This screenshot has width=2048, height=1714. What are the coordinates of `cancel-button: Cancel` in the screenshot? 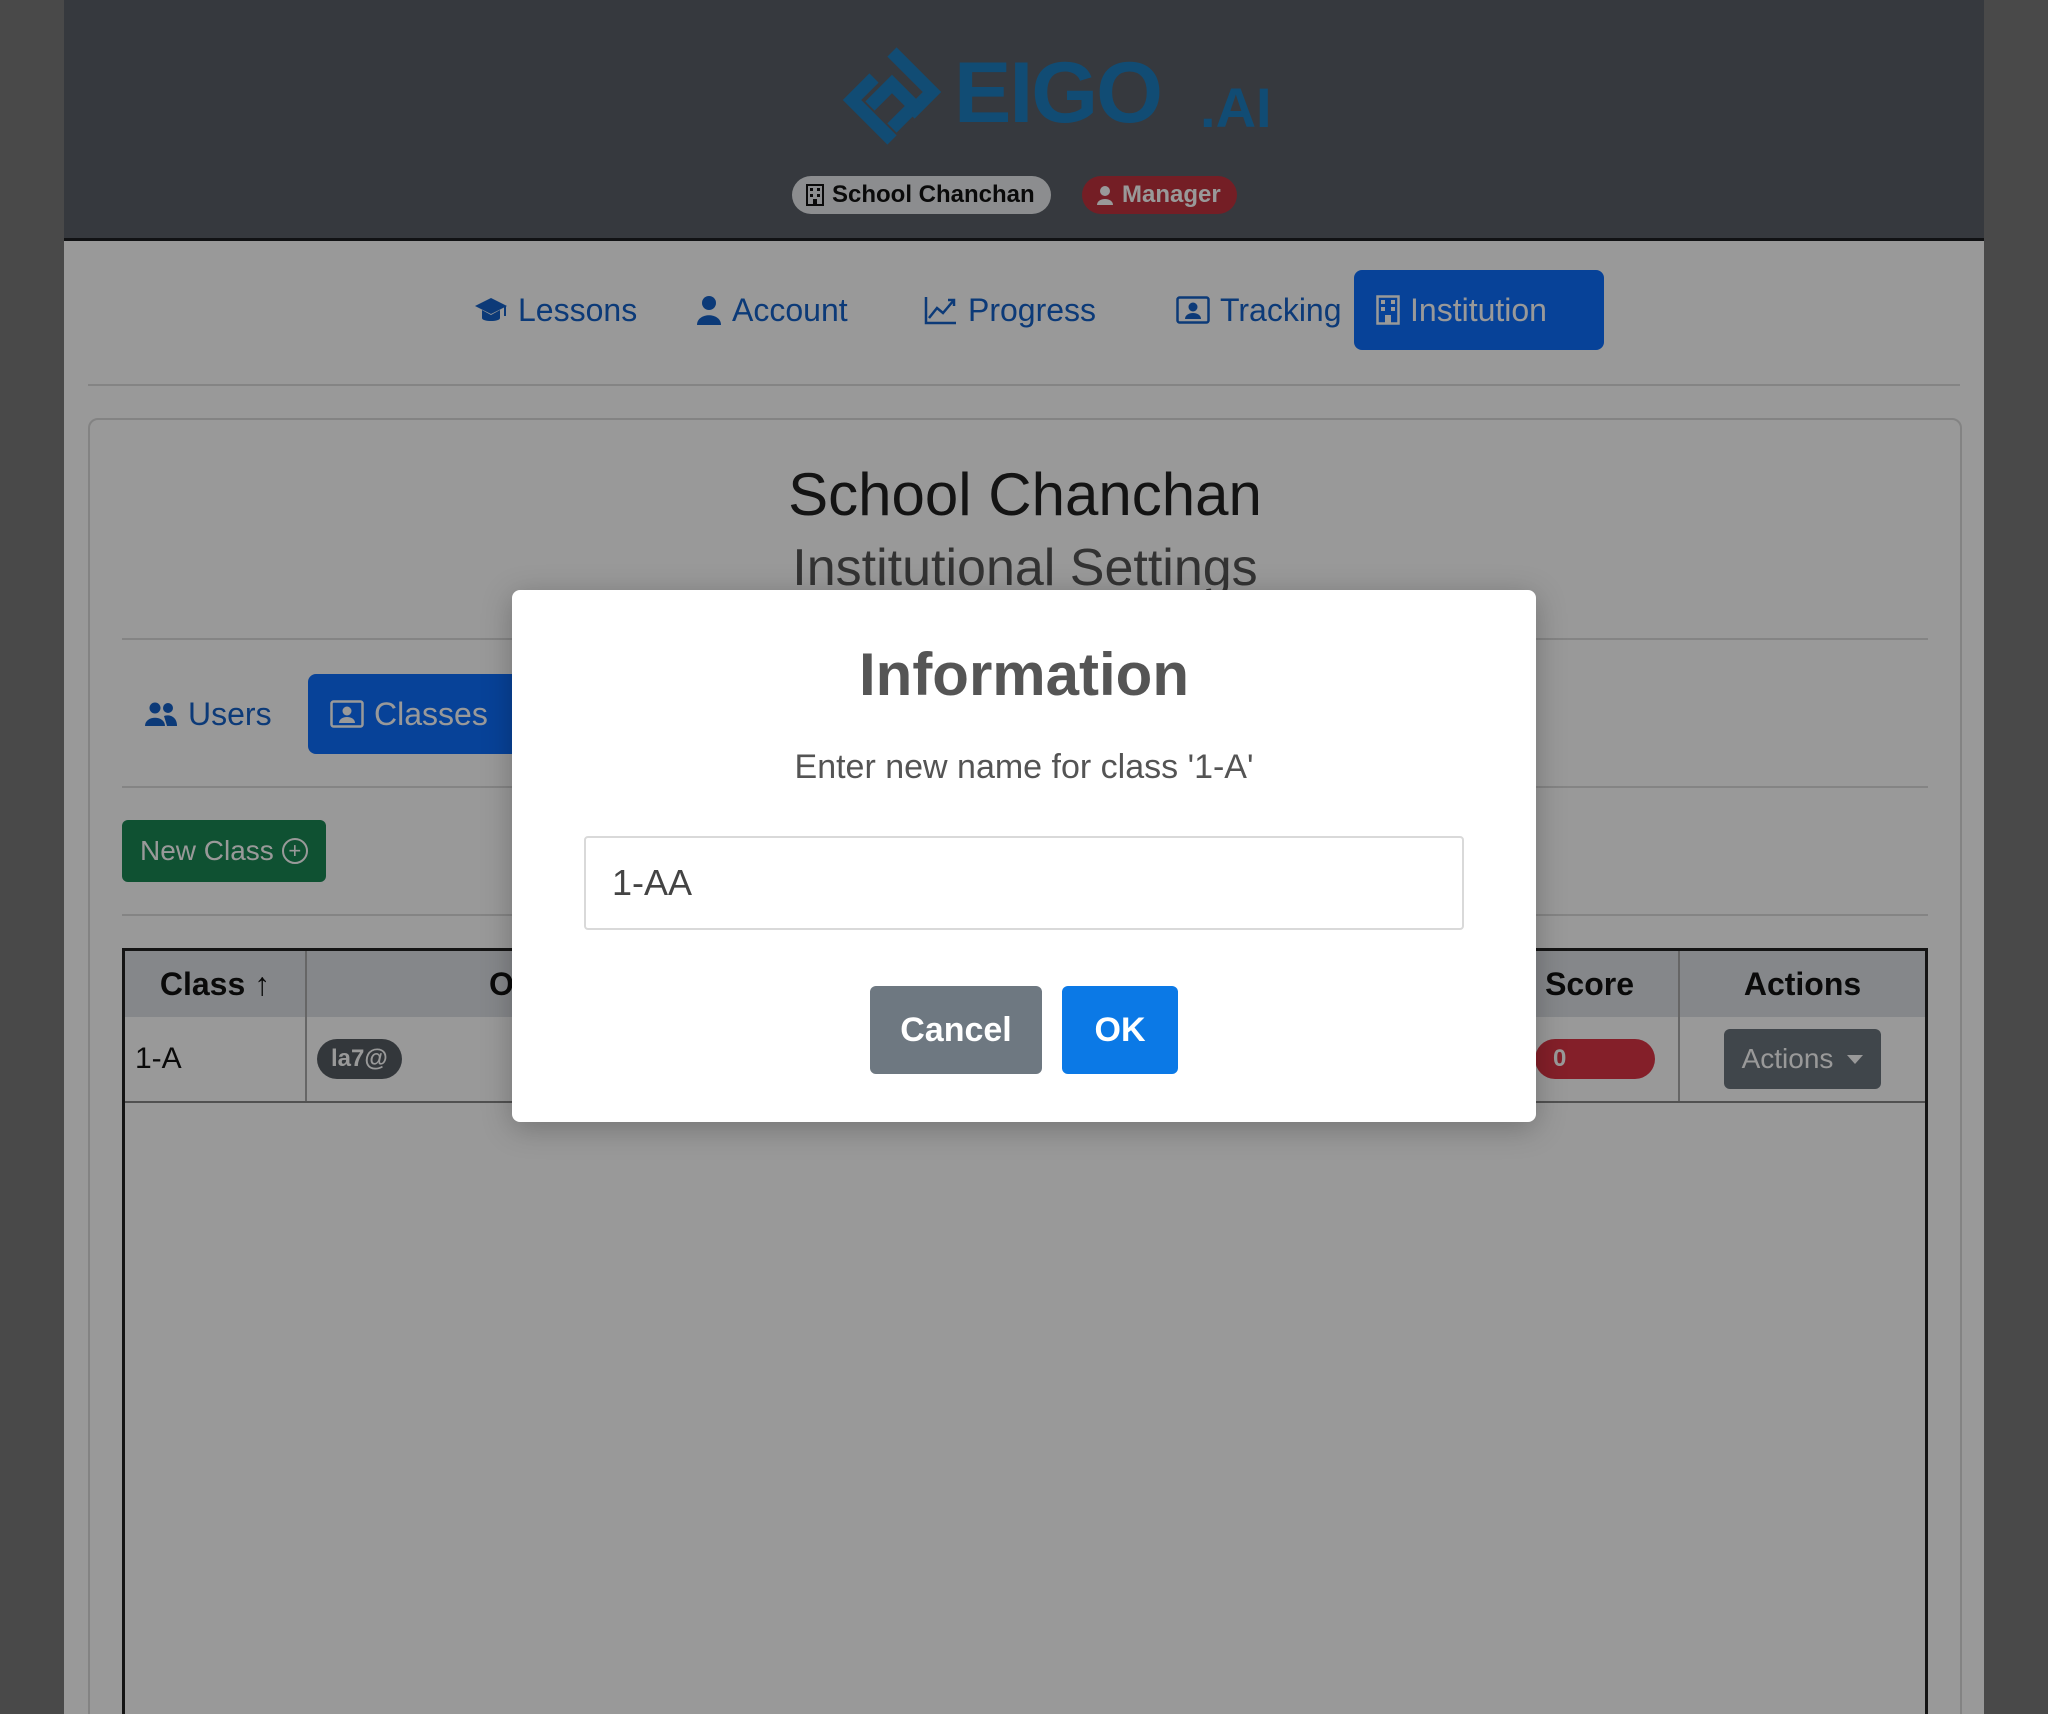 It's located at (956, 1030).